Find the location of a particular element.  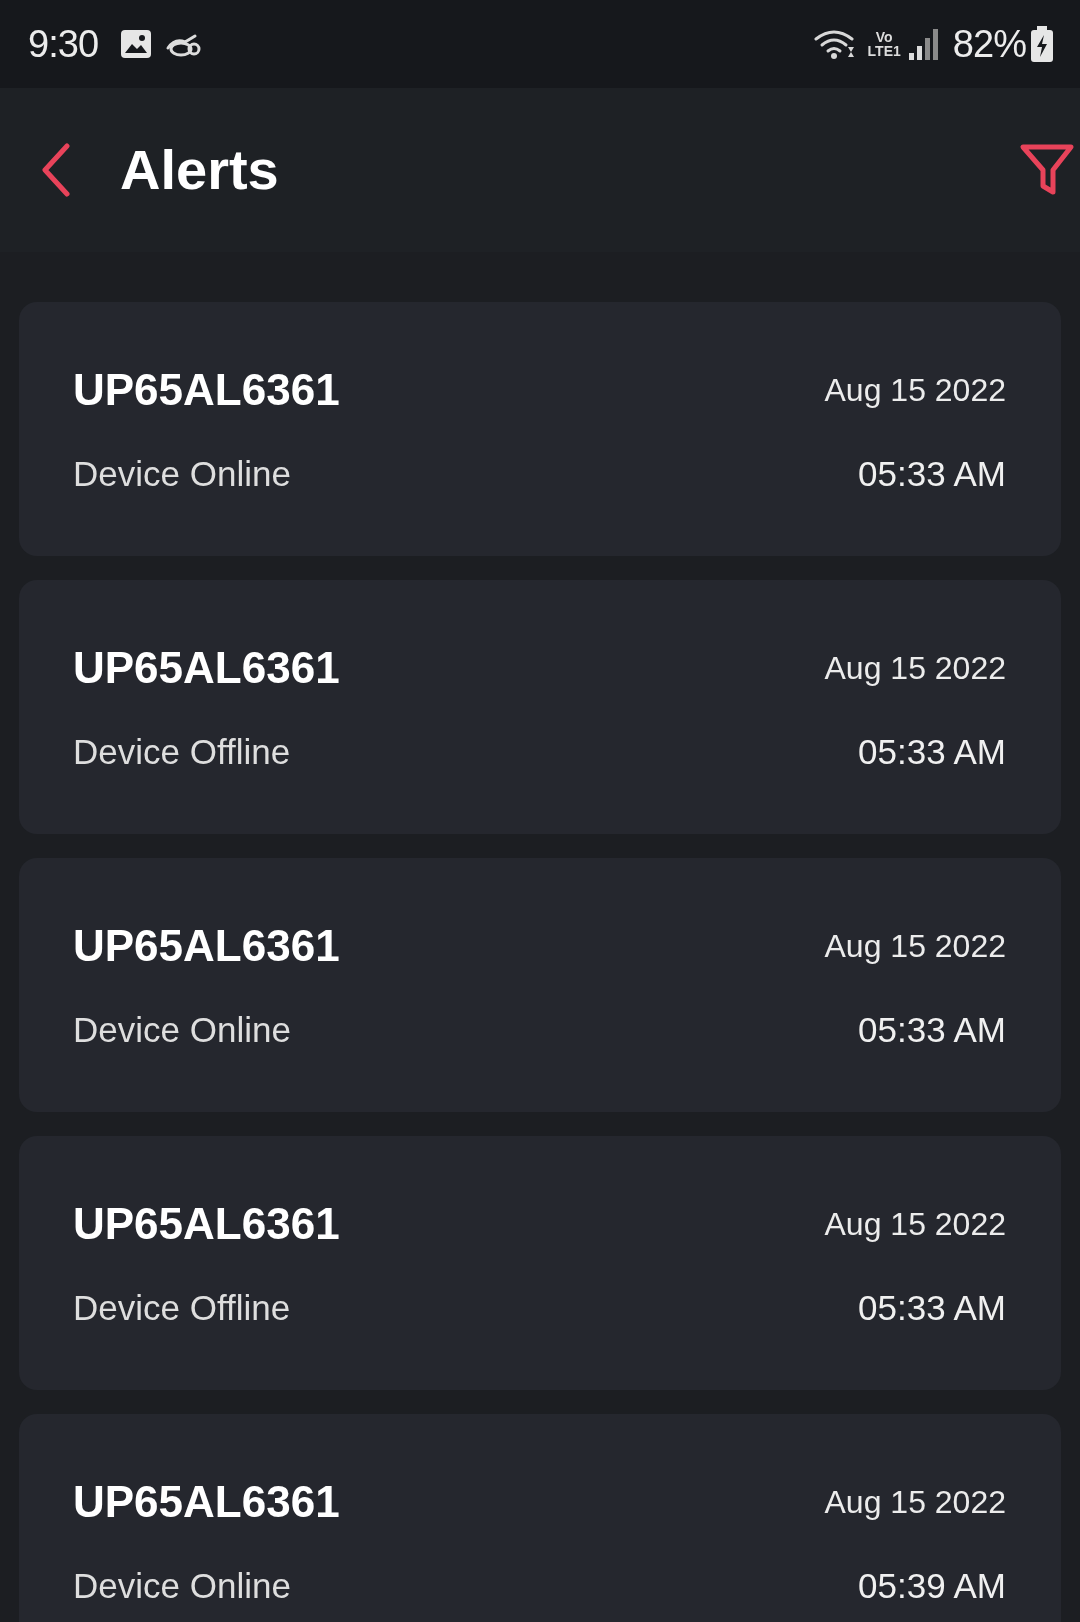

lte-label: LTE1 is located at coordinates (884, 51).